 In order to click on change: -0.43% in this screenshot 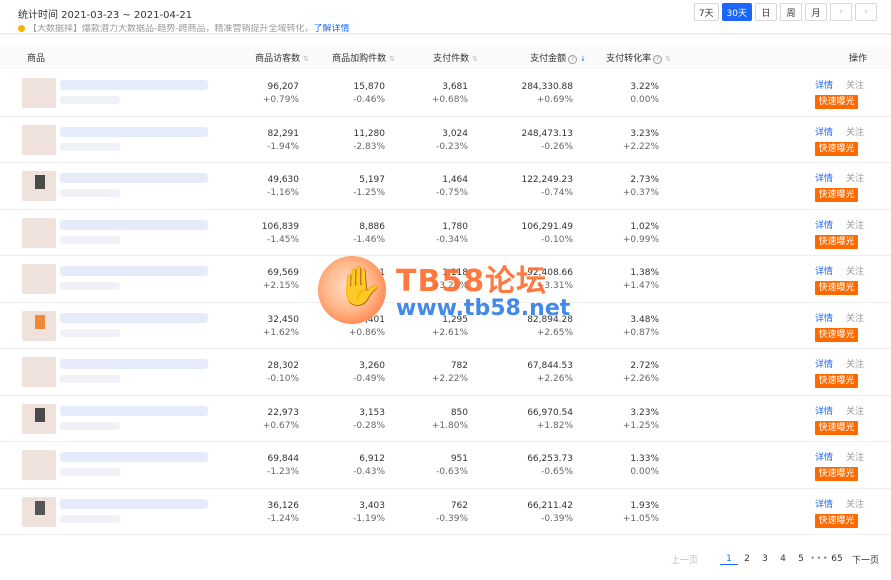, I will do `click(369, 472)`.